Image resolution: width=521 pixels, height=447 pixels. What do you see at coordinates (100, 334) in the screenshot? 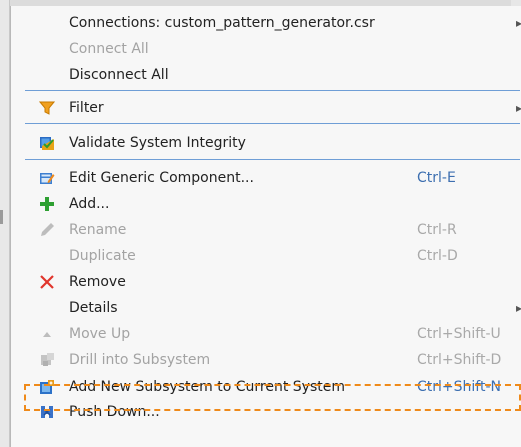
I see `menu-item-label: Move Up` at bounding box center [100, 334].